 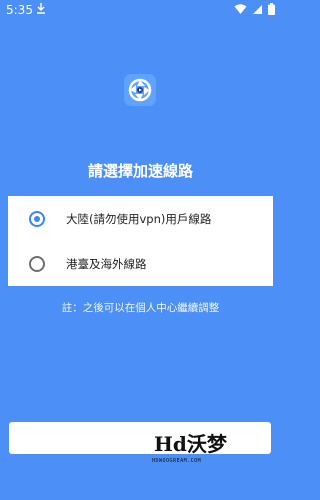 I want to click on watermark: Hd沃梦 HDWOOGREAM.COM, so click(x=195, y=450).